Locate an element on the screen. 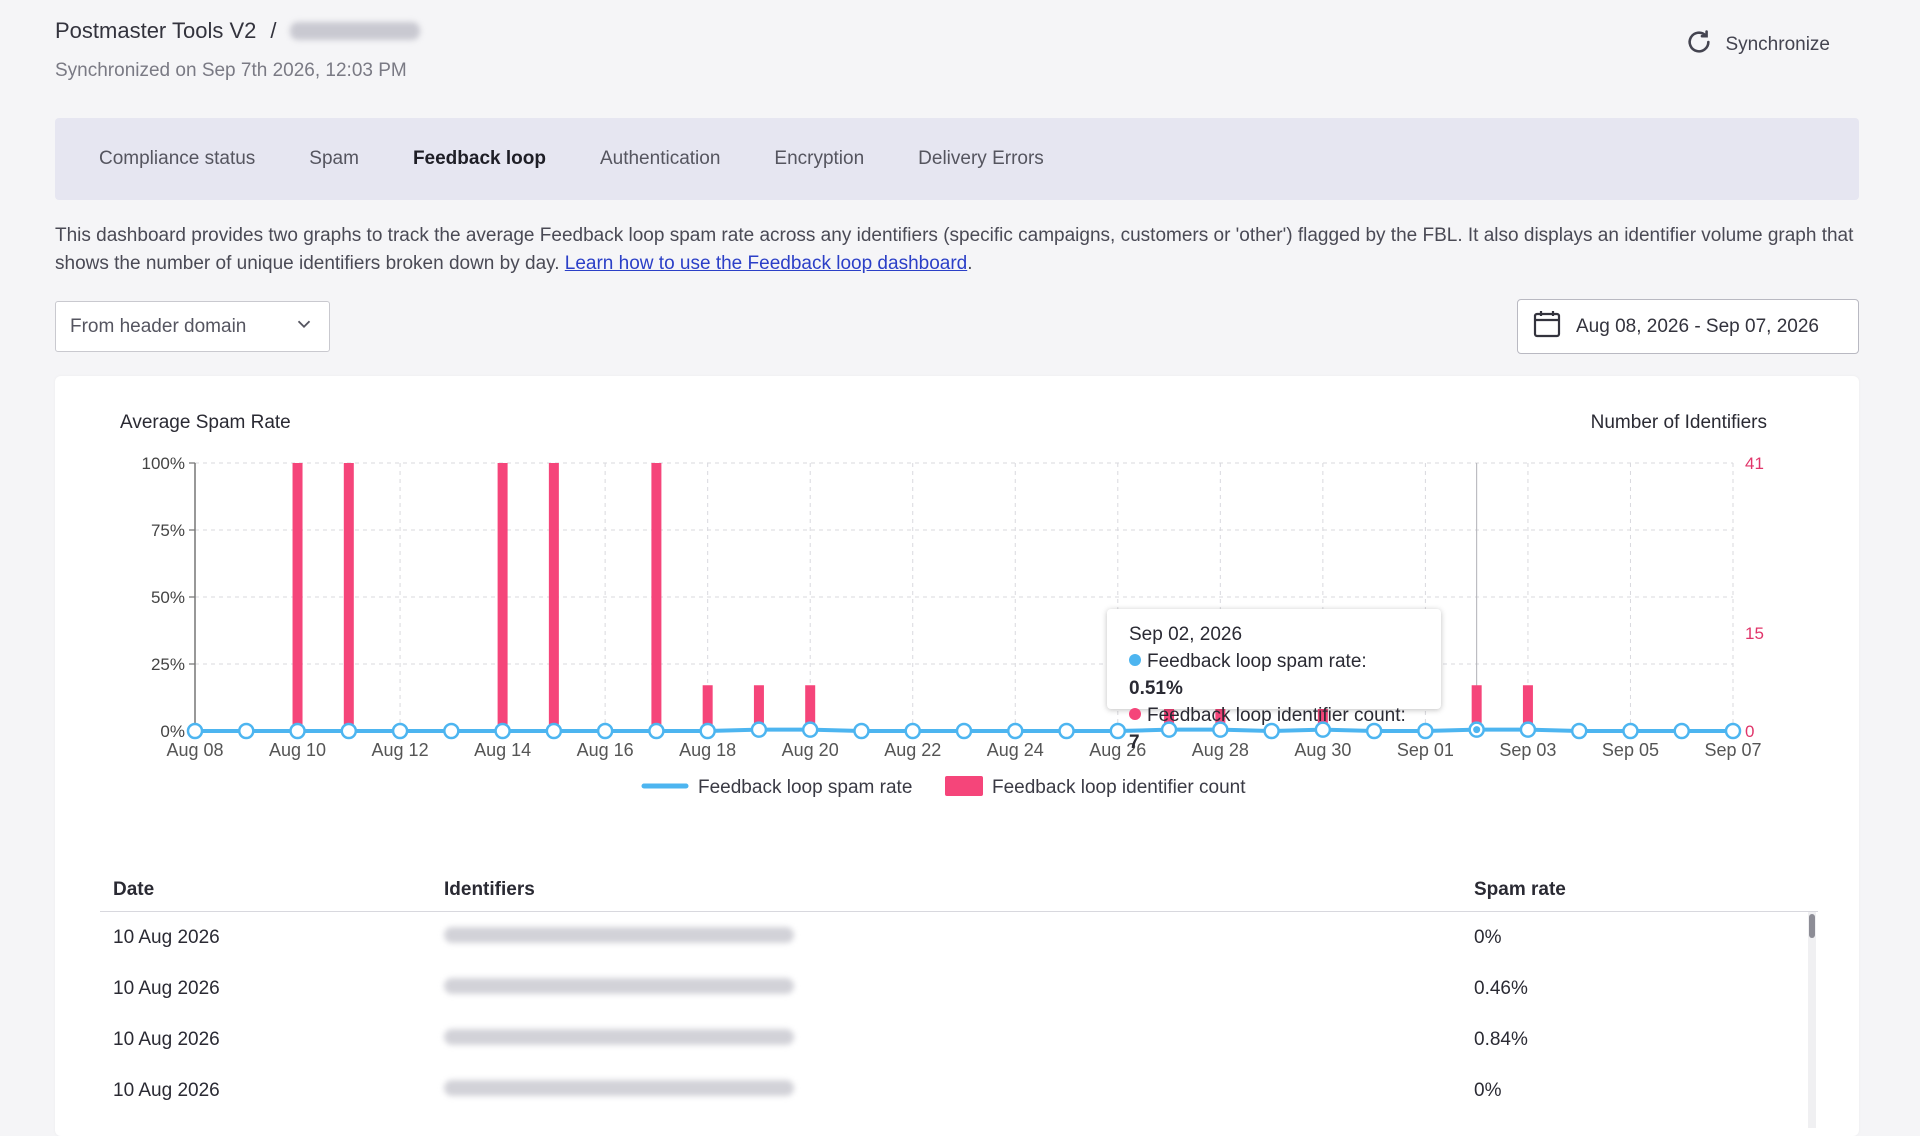 This screenshot has width=1920, height=1136. right-tick-label: 15 is located at coordinates (1754, 633).